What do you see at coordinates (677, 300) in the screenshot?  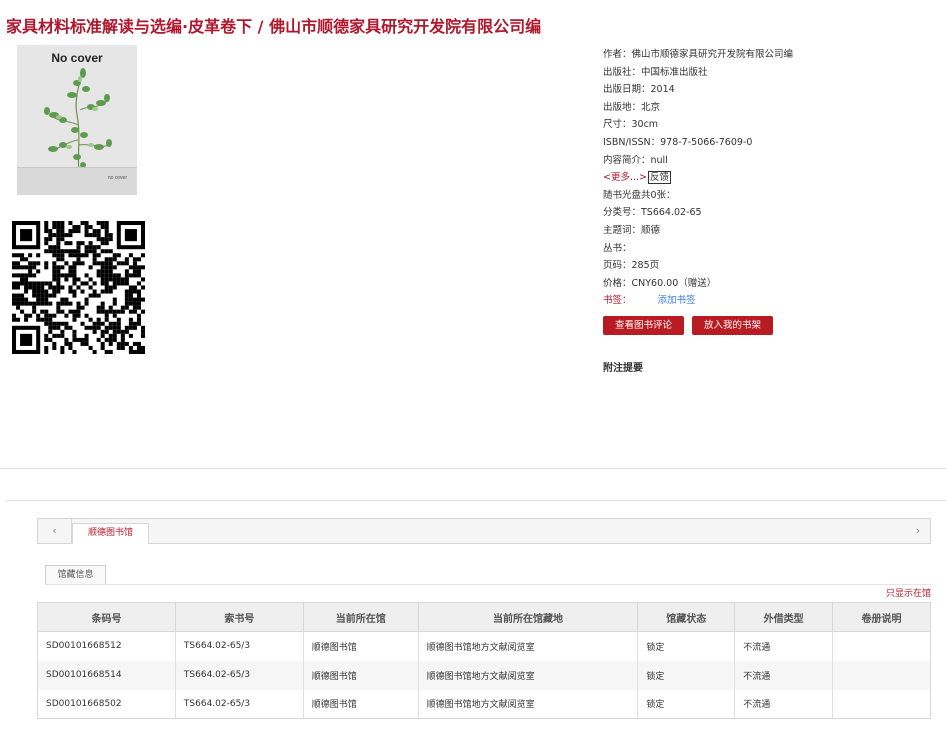 I see `add-bookmark-link: 添加书签` at bounding box center [677, 300].